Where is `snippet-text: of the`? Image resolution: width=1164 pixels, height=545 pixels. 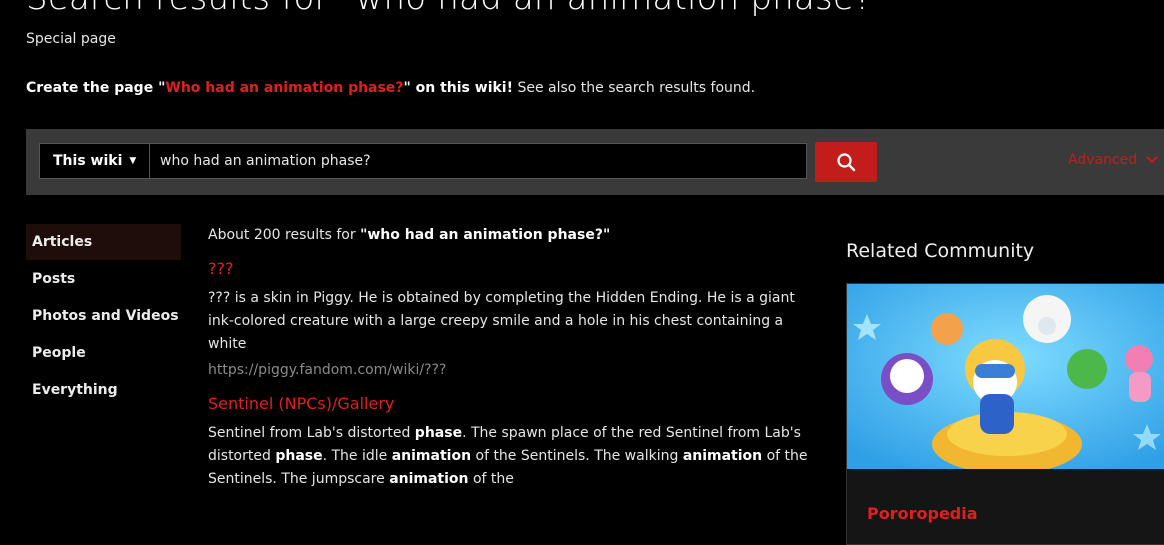 snippet-text: of the is located at coordinates (491, 479).